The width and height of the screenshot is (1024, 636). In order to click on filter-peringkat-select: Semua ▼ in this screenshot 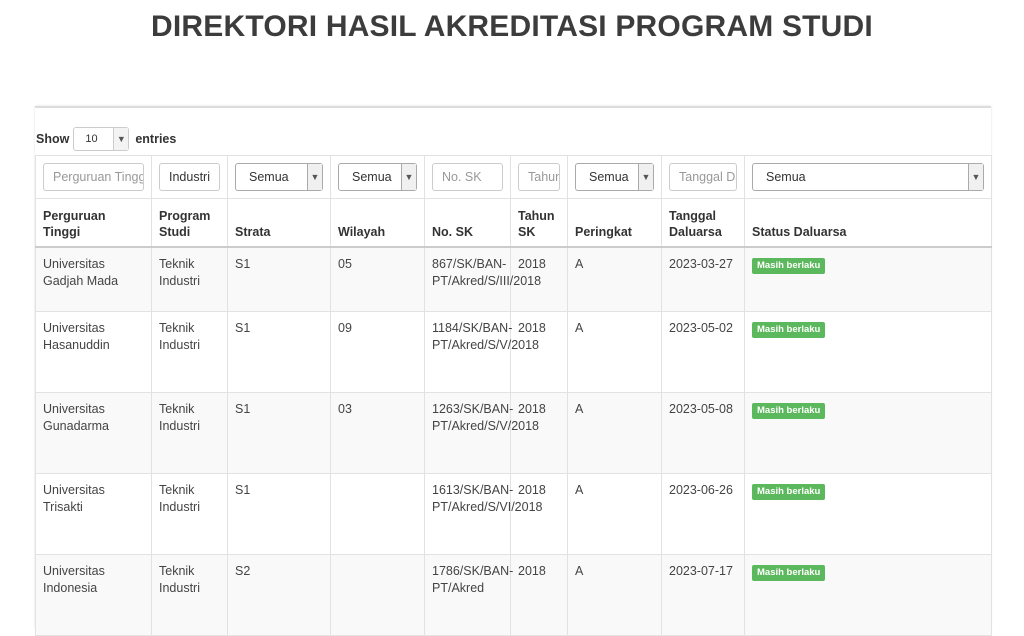, I will do `click(614, 177)`.